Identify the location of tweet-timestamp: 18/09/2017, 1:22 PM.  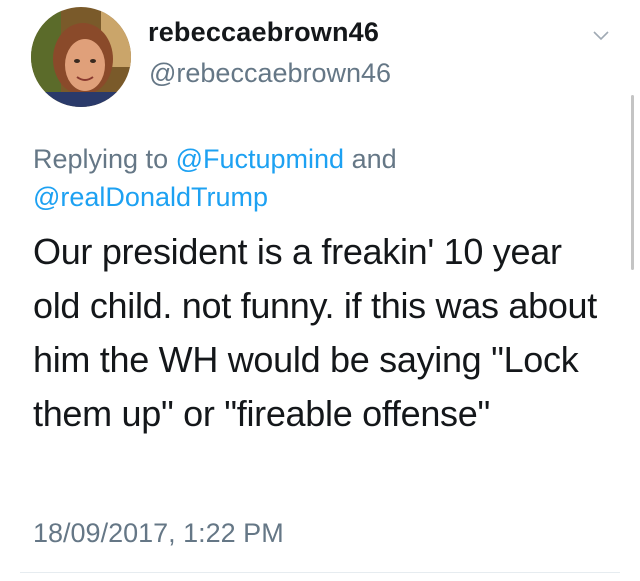
(158, 533).